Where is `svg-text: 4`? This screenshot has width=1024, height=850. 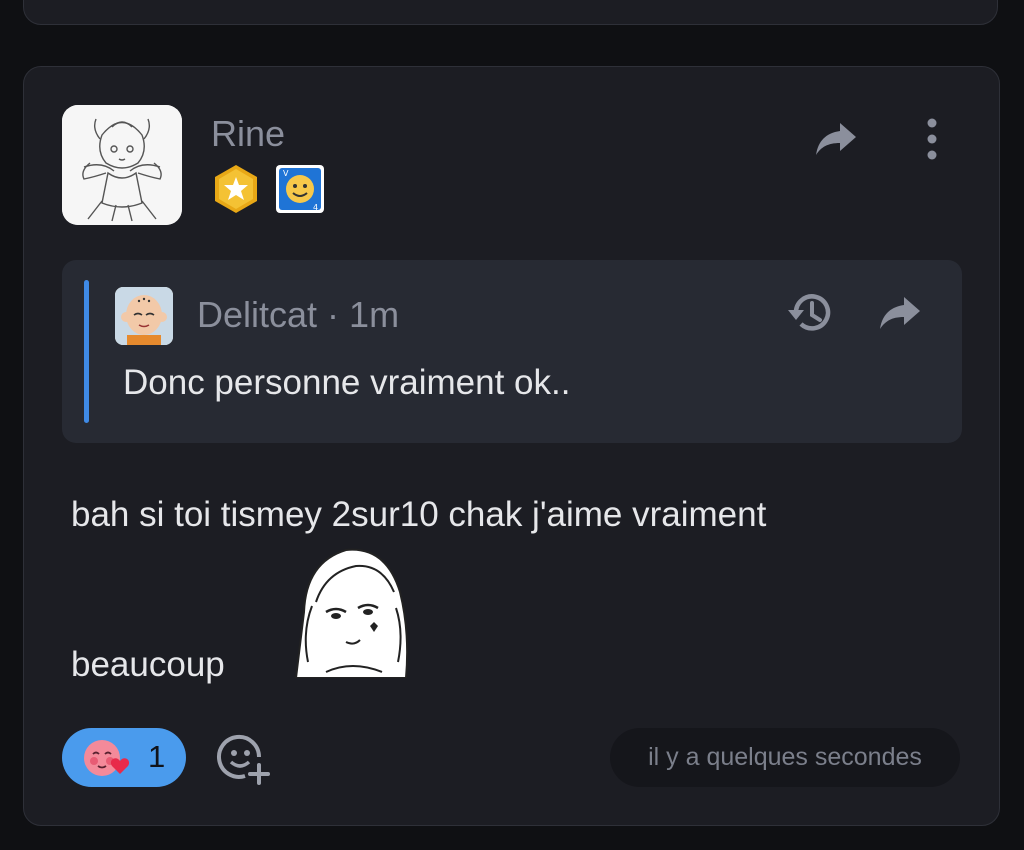 svg-text: 4 is located at coordinates (315, 207).